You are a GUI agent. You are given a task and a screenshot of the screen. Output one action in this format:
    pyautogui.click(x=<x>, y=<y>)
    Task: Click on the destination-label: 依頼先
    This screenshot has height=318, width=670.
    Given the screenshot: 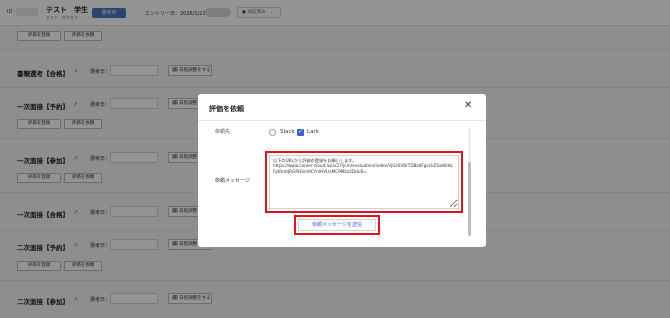 What is the action you would take?
    pyautogui.click(x=223, y=132)
    